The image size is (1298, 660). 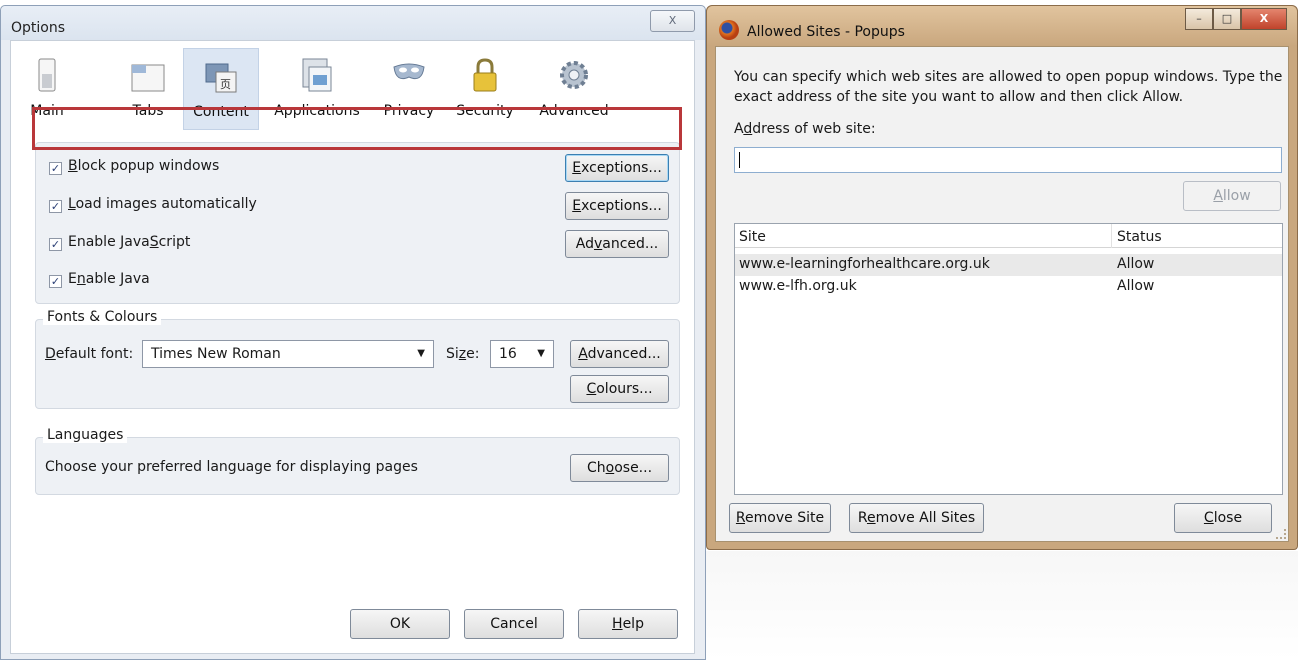 I want to click on enable-java-prefix: E, so click(x=72, y=279).